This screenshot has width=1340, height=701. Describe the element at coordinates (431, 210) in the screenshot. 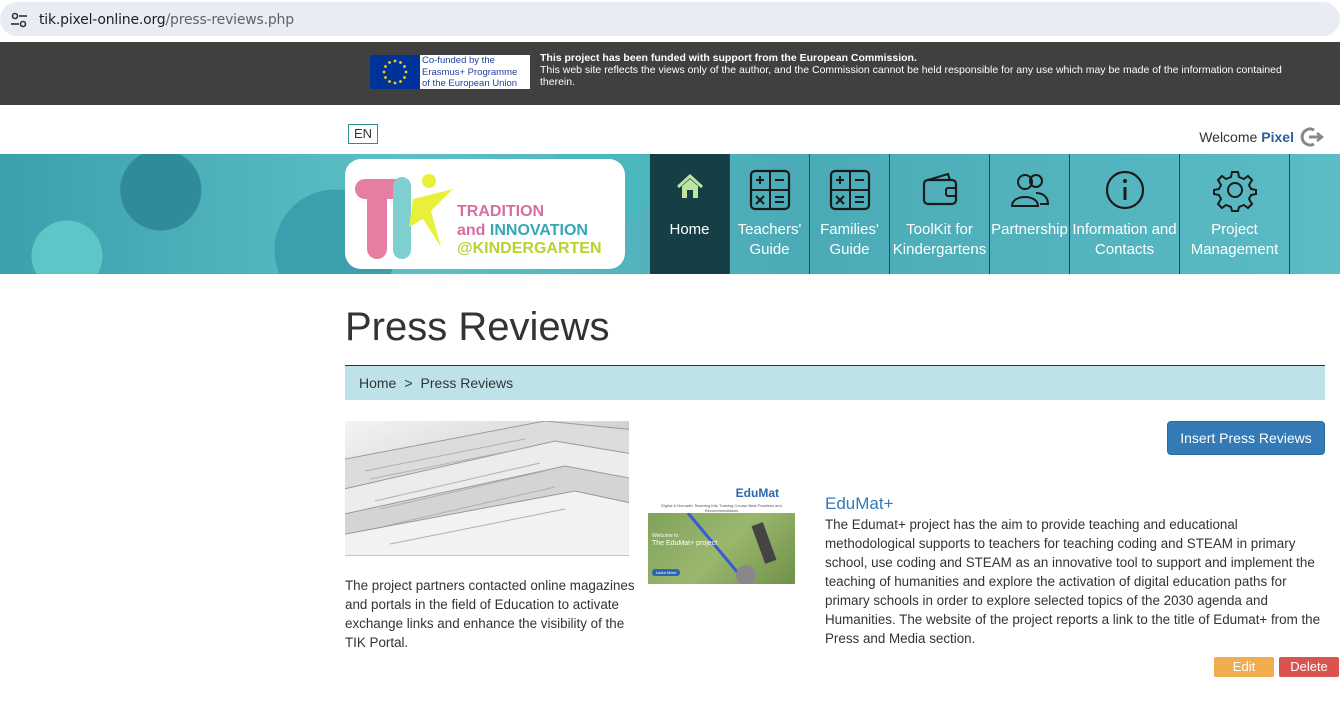

I see `logo-figure-icon` at that location.